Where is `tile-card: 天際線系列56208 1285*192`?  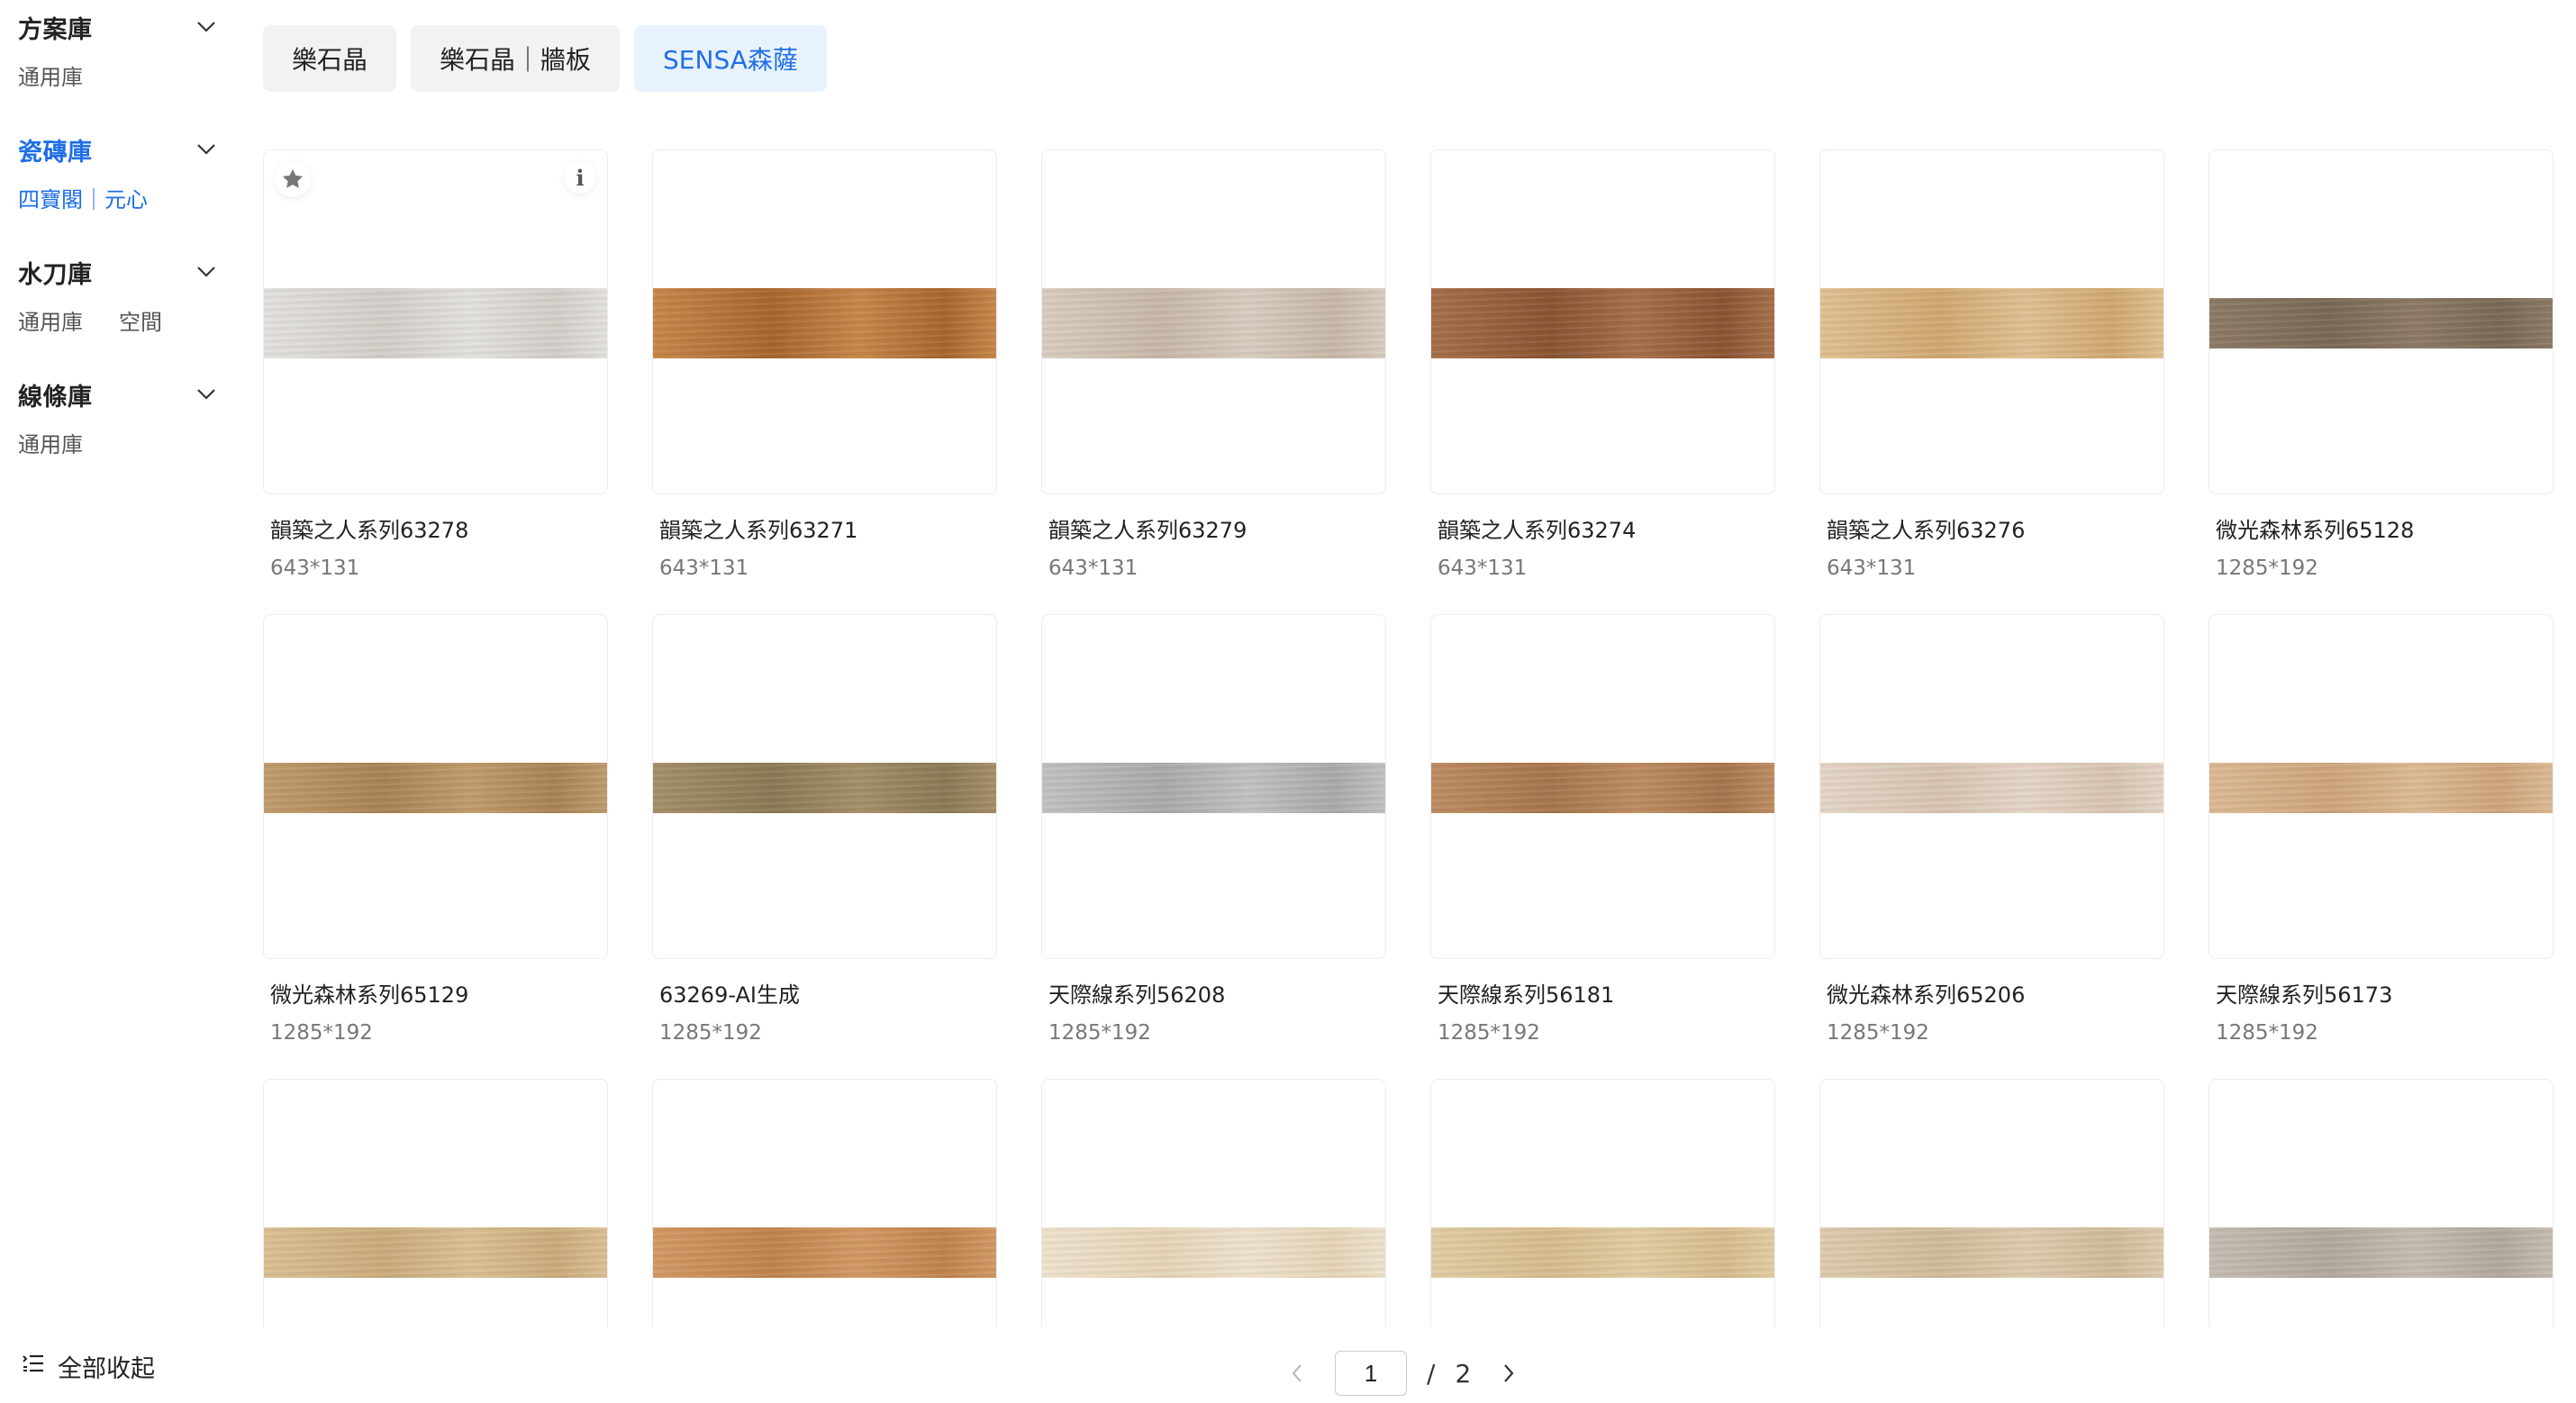
tile-card: 天際線系列56208 1285*192 is located at coordinates (1213, 829).